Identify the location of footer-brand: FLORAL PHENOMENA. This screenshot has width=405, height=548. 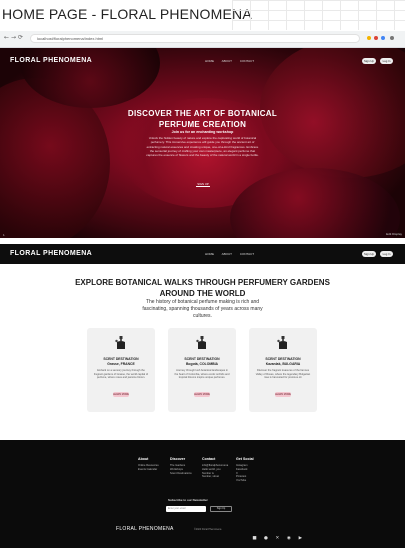
(145, 529).